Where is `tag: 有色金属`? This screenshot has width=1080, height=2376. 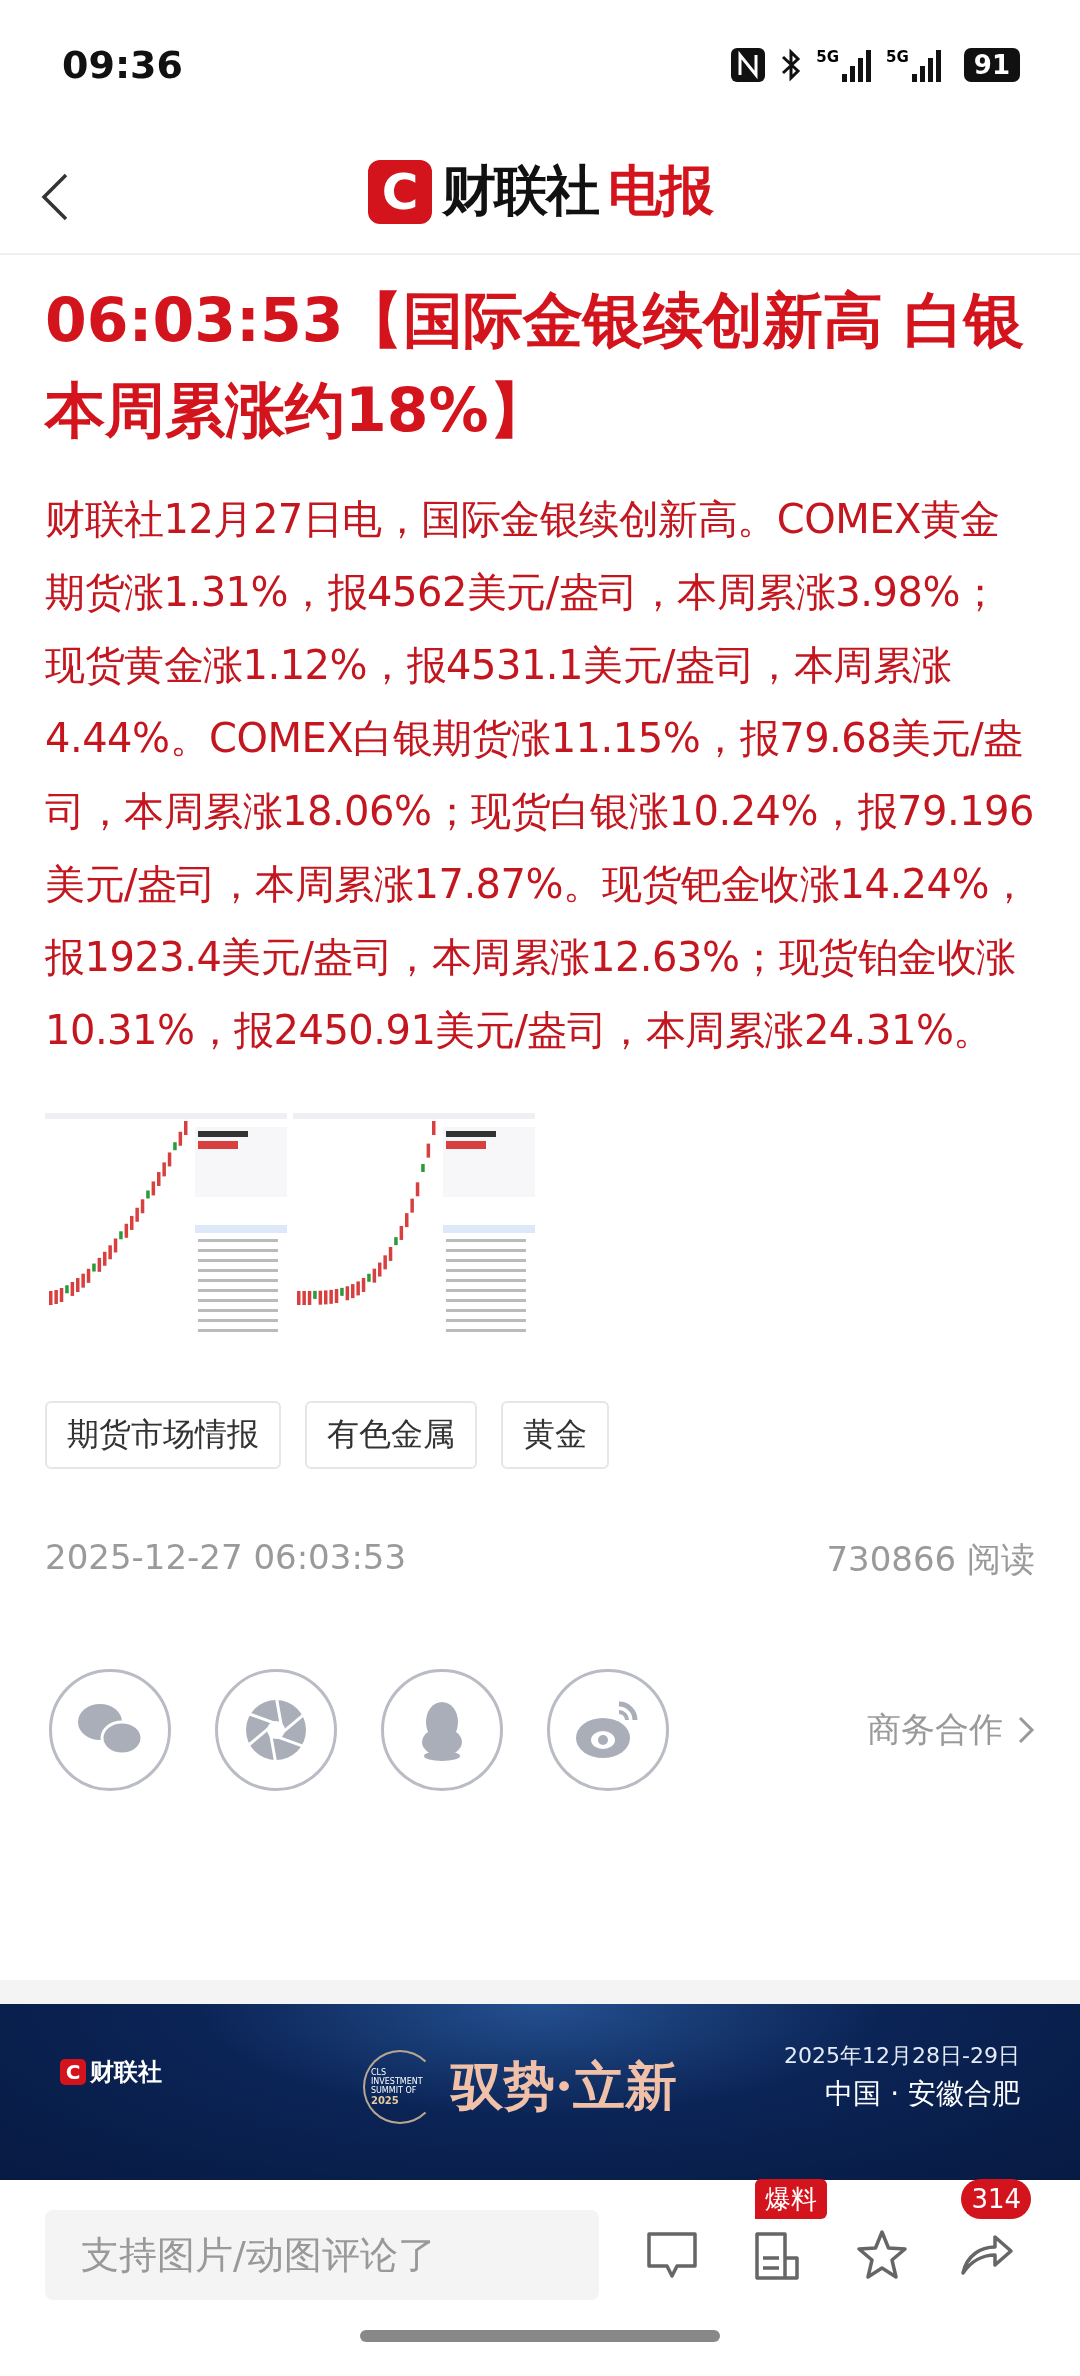 tag: 有色金属 is located at coordinates (391, 1435).